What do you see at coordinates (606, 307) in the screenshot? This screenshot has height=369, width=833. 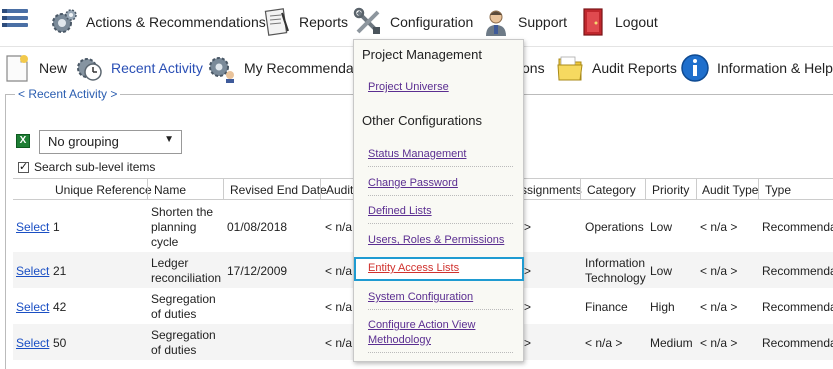 I see `row-category: Finance` at bounding box center [606, 307].